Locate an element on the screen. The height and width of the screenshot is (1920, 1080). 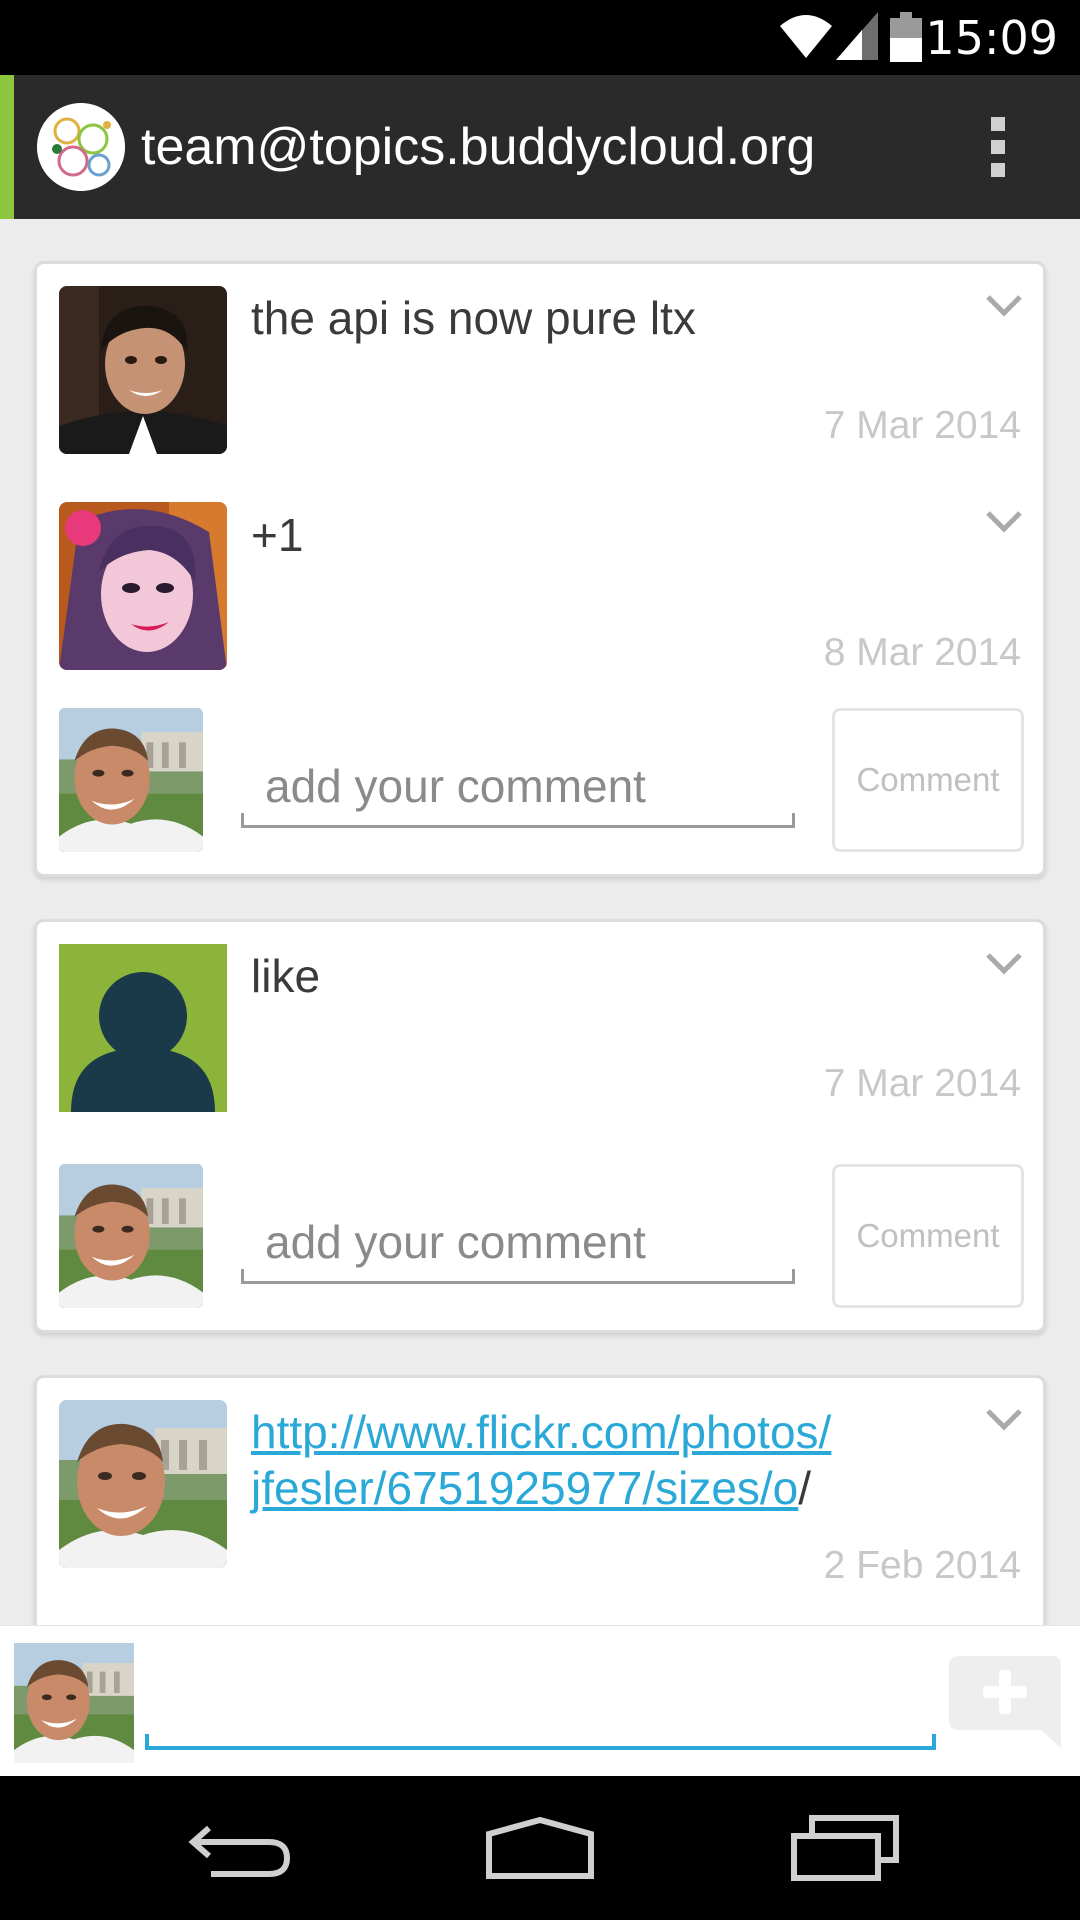
post-text: +1 is located at coordinates (277, 535).